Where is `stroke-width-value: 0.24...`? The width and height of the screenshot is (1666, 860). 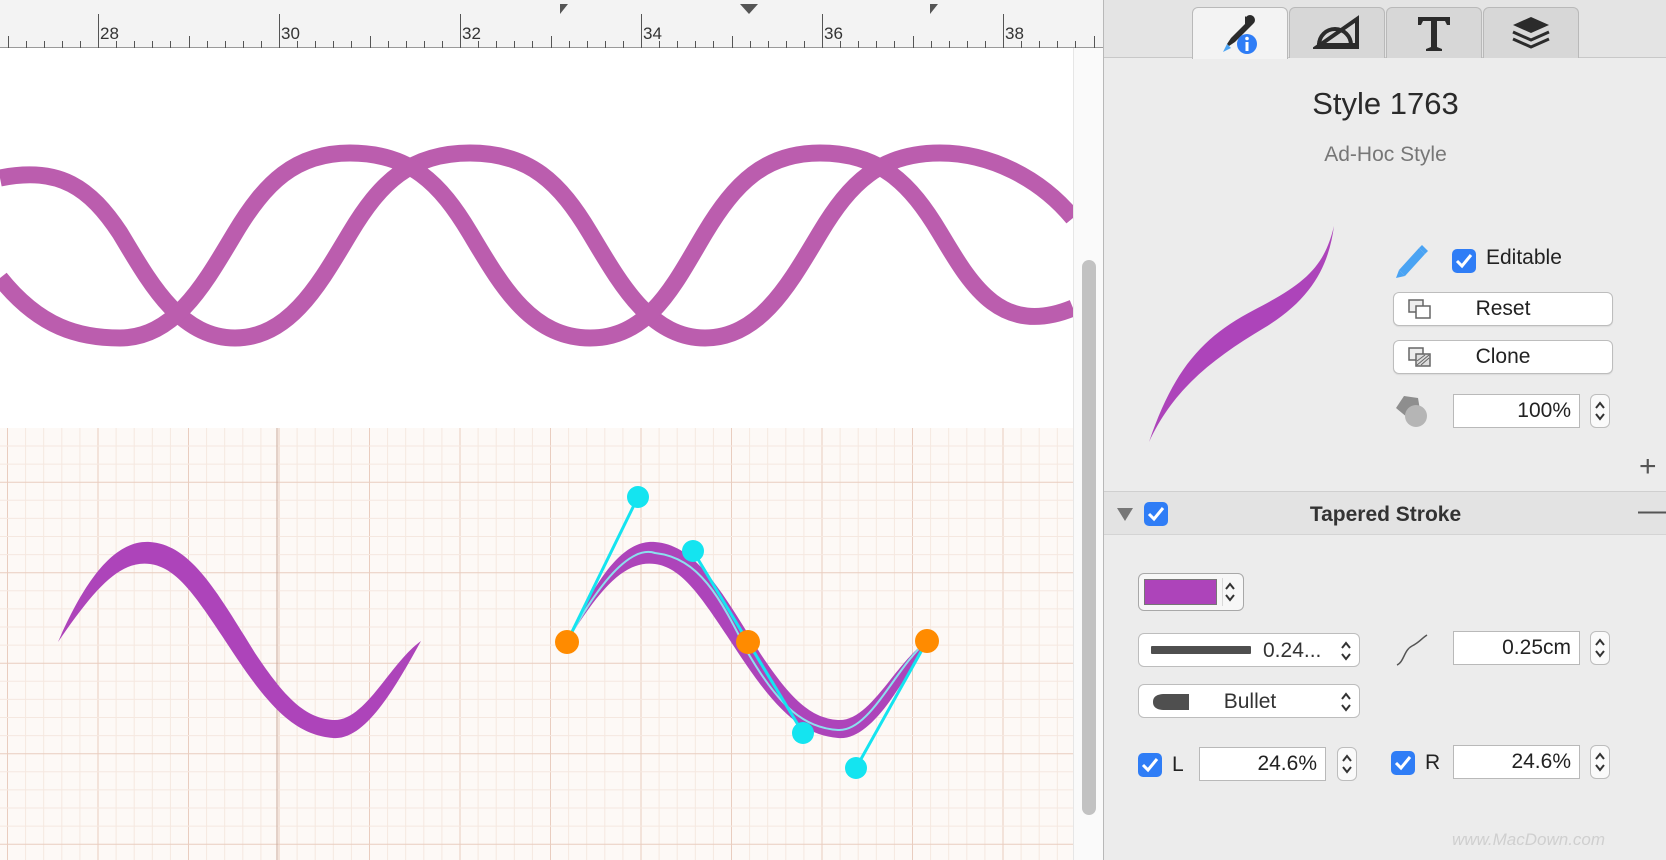 stroke-width-value: 0.24... is located at coordinates (1292, 650).